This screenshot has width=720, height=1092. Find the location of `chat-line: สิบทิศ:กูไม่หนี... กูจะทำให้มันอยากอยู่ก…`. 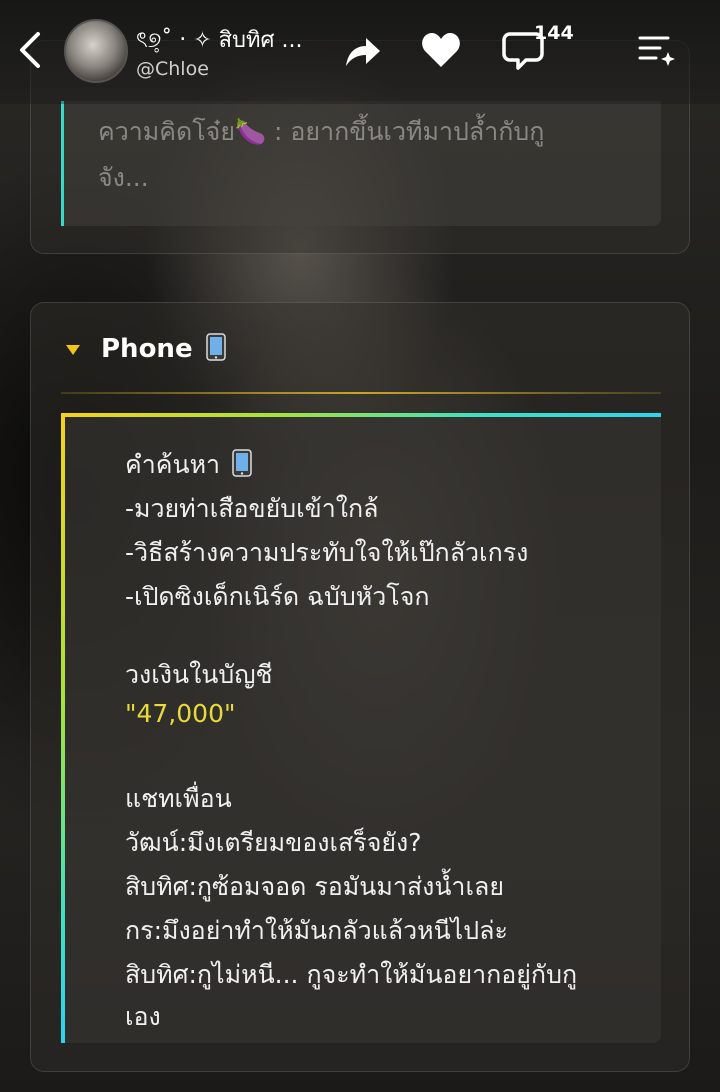

chat-line: สิบทิศ:กูไม่หนี... กูจะทำให้มันอยากอยู่ก… is located at coordinates (351, 974).